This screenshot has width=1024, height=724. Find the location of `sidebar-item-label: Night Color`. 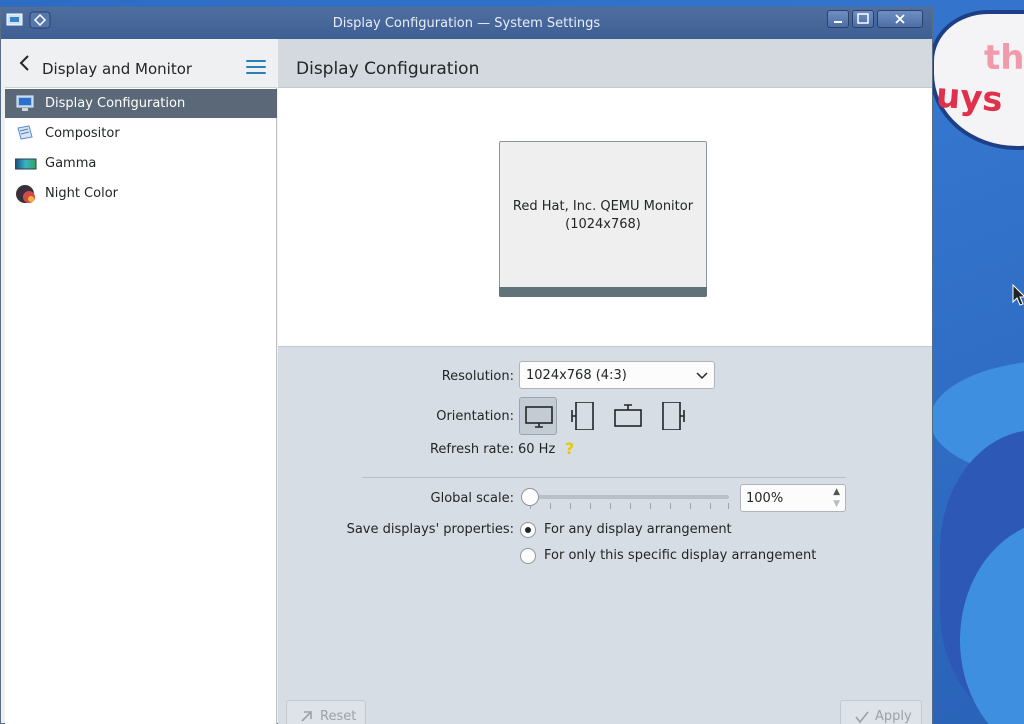

sidebar-item-label: Night Color is located at coordinates (81, 193).